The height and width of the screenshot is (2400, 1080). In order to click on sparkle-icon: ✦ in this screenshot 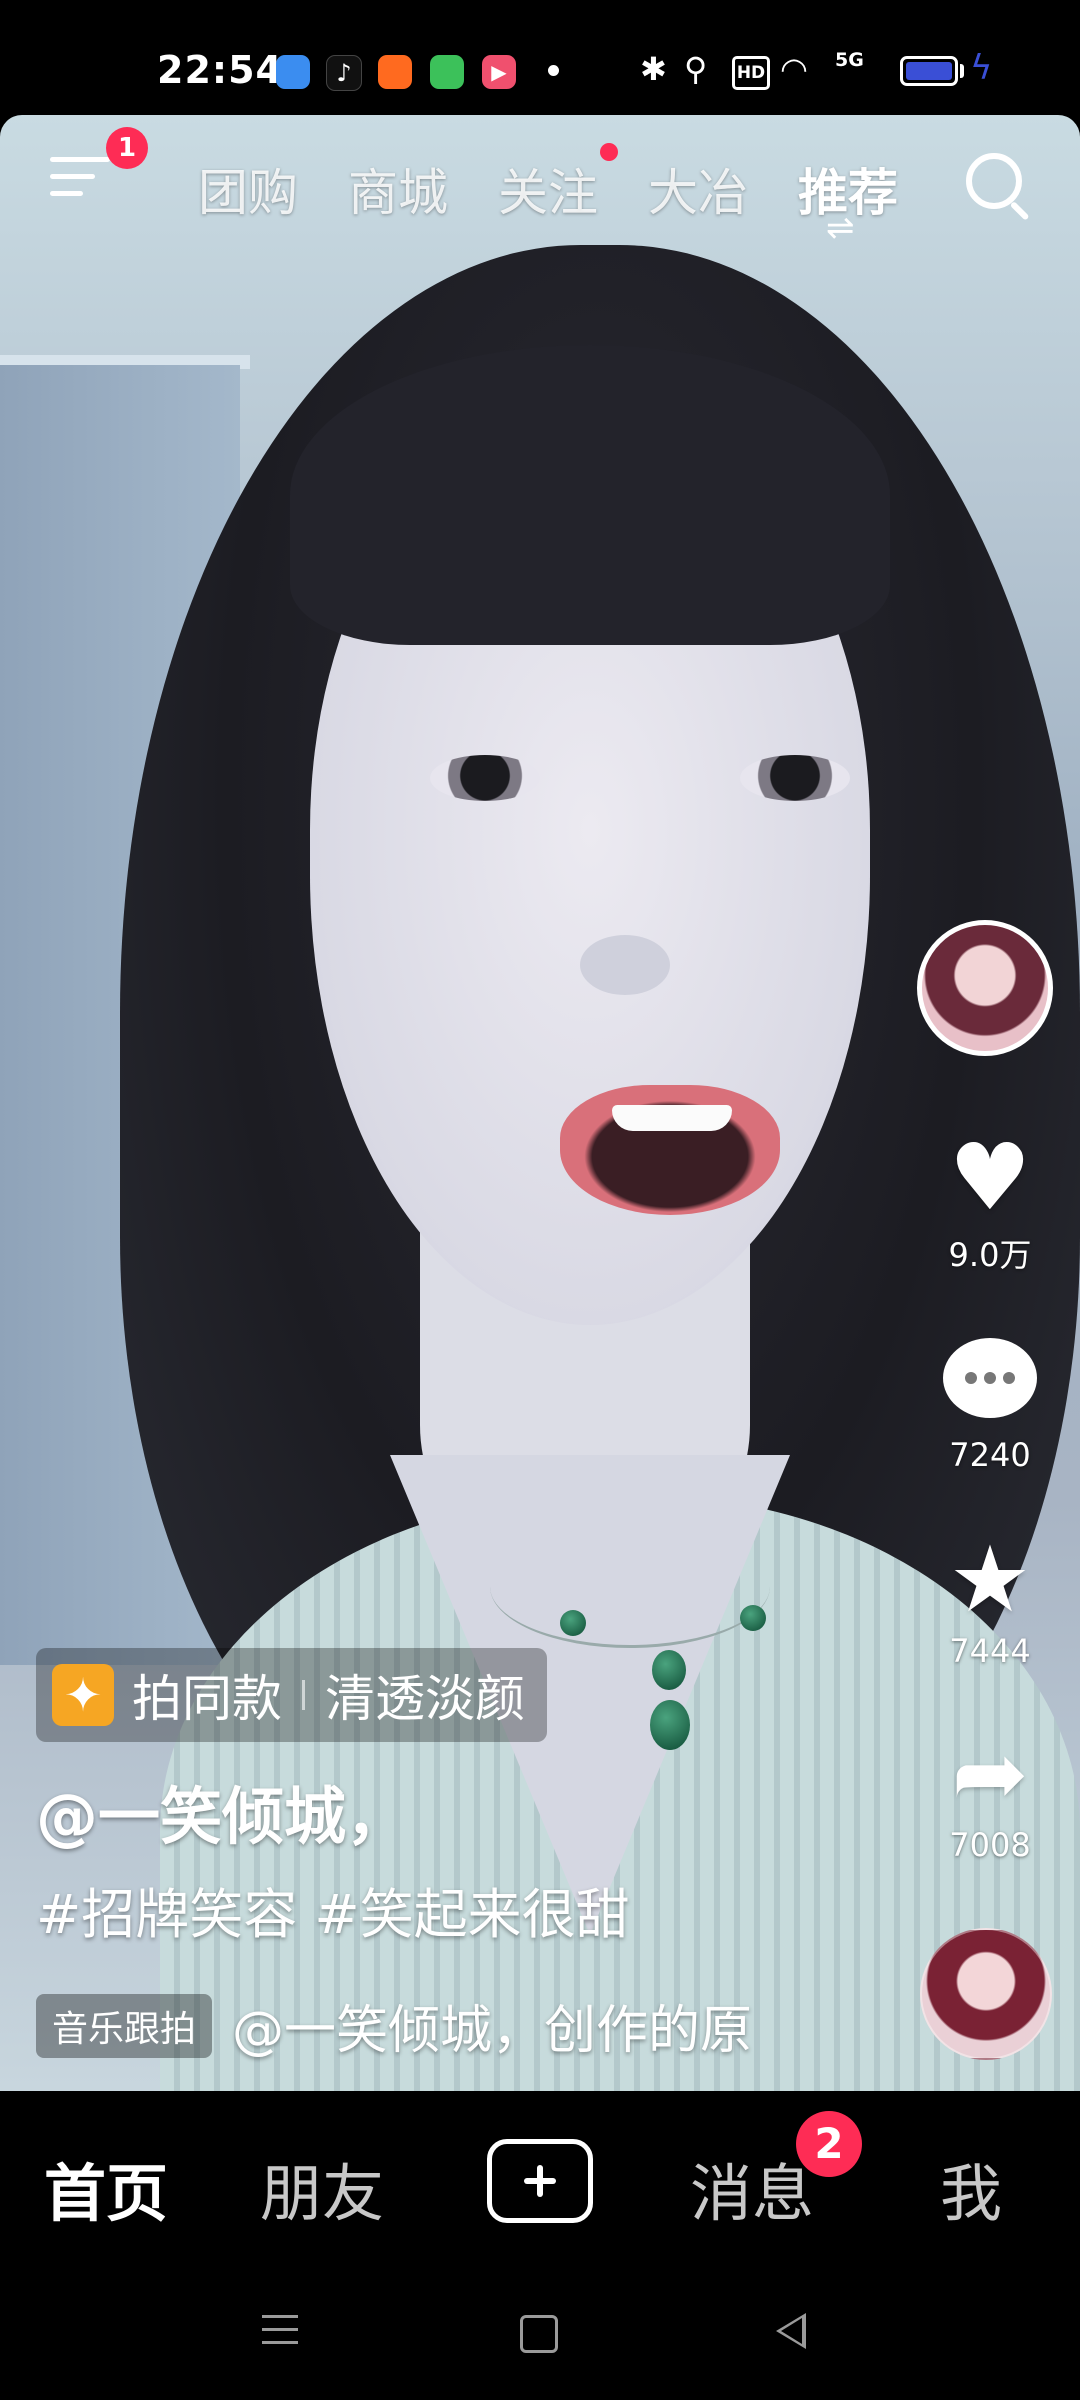, I will do `click(83, 1695)`.